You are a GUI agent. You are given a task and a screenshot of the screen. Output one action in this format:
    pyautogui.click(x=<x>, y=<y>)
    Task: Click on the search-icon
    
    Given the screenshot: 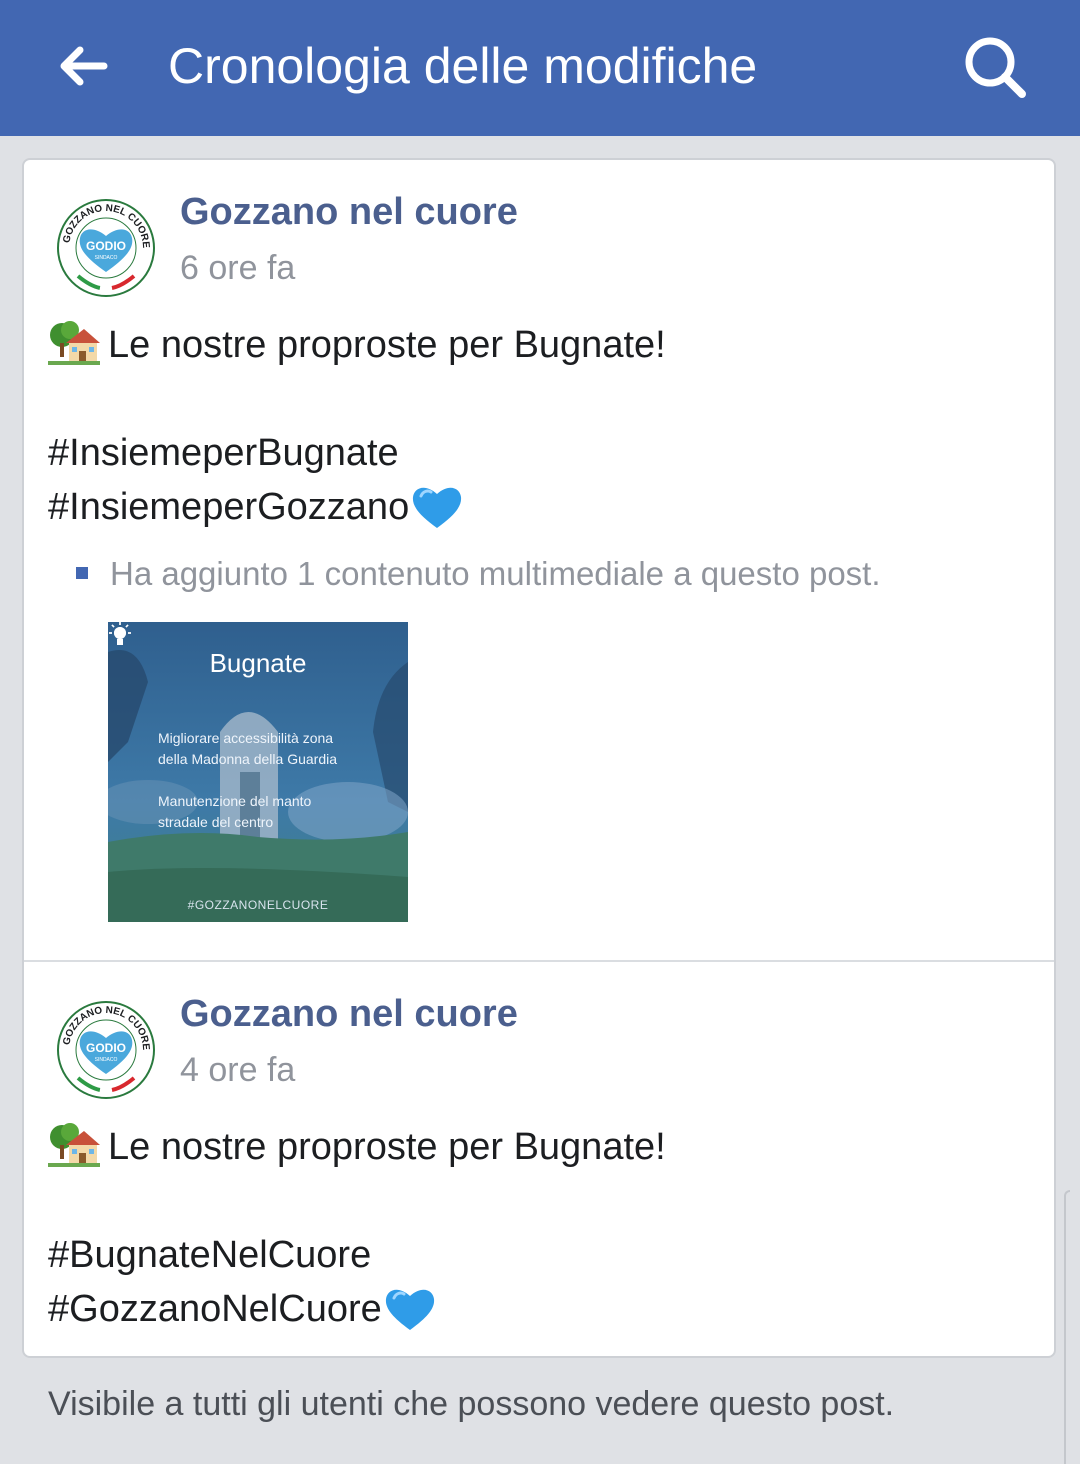 What is the action you would take?
    pyautogui.click(x=995, y=67)
    